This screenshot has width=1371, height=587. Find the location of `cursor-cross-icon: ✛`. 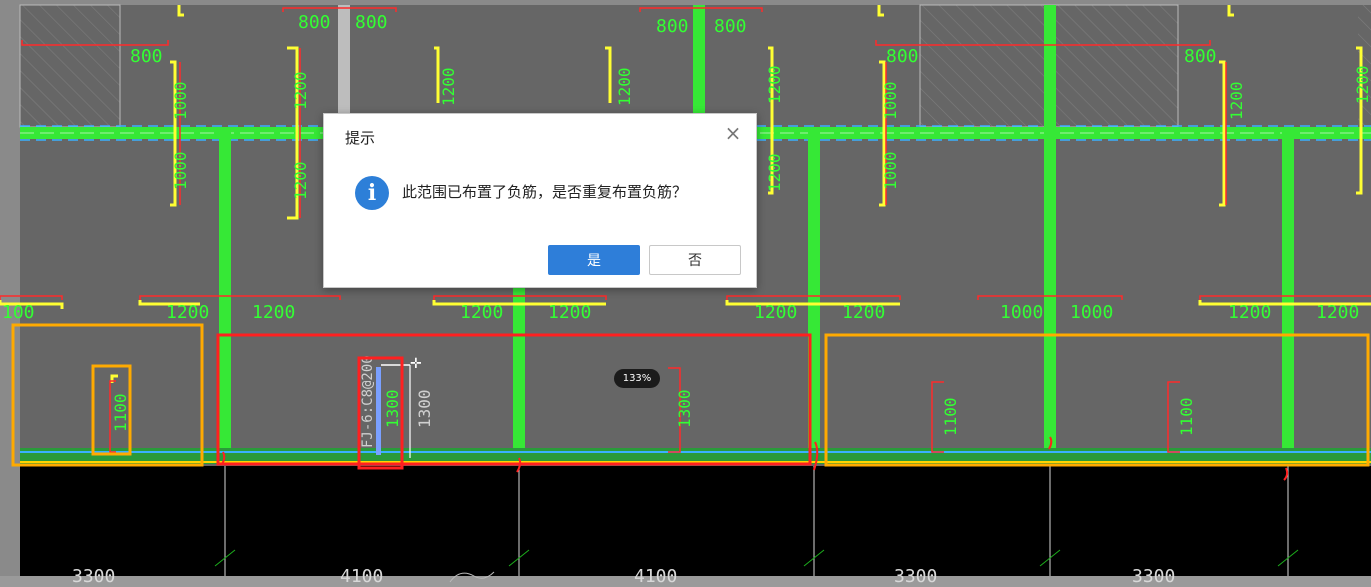

cursor-cross-icon: ✛ is located at coordinates (416, 364).